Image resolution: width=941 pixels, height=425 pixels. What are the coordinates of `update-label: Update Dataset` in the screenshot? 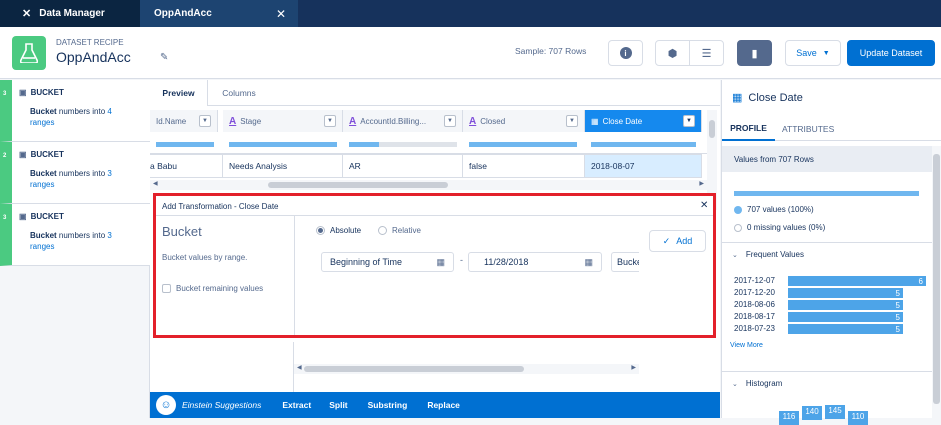 It's located at (891, 53).